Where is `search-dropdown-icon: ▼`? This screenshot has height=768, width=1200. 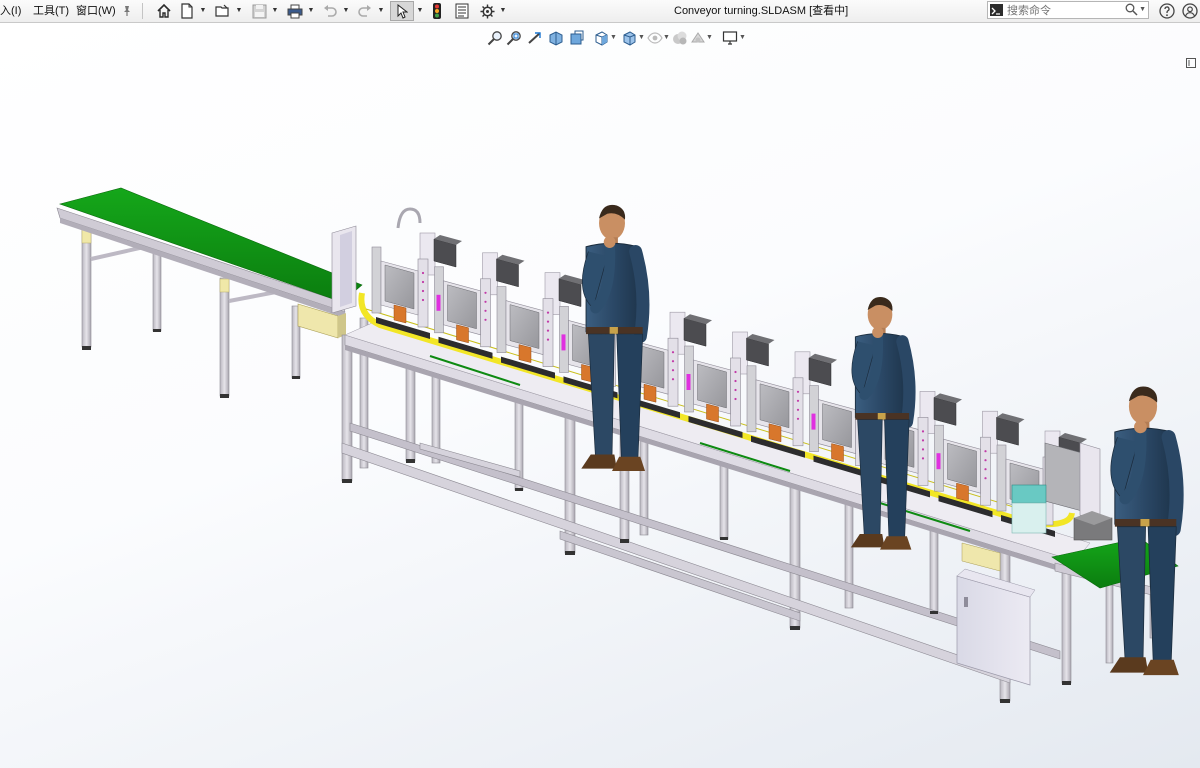 search-dropdown-icon: ▼ is located at coordinates (1142, 10).